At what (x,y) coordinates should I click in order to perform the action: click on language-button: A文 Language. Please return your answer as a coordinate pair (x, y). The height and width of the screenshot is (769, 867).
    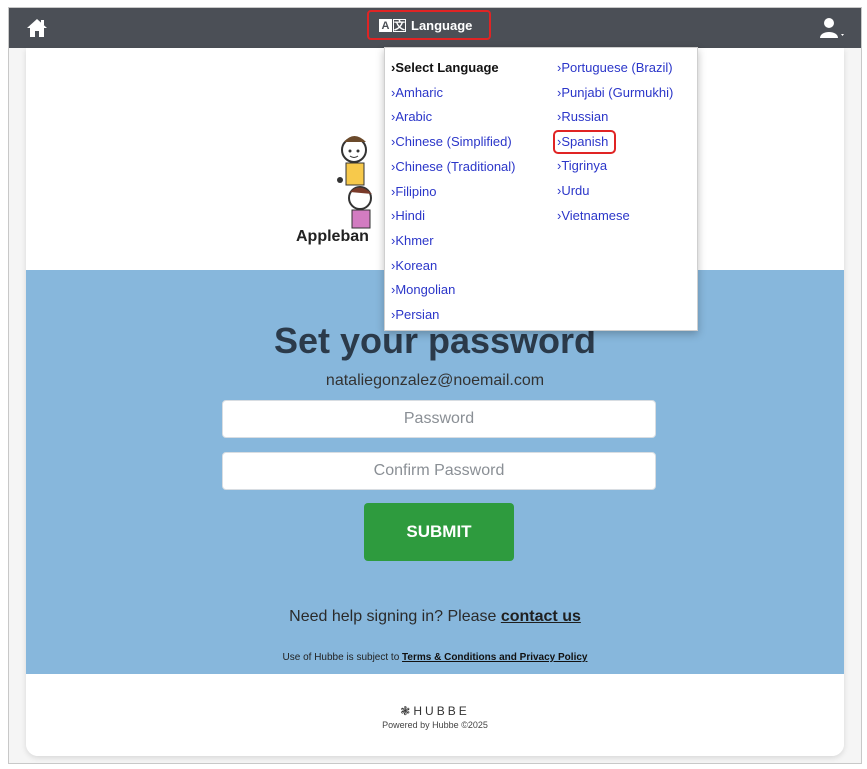
    Looking at the image, I should click on (429, 25).